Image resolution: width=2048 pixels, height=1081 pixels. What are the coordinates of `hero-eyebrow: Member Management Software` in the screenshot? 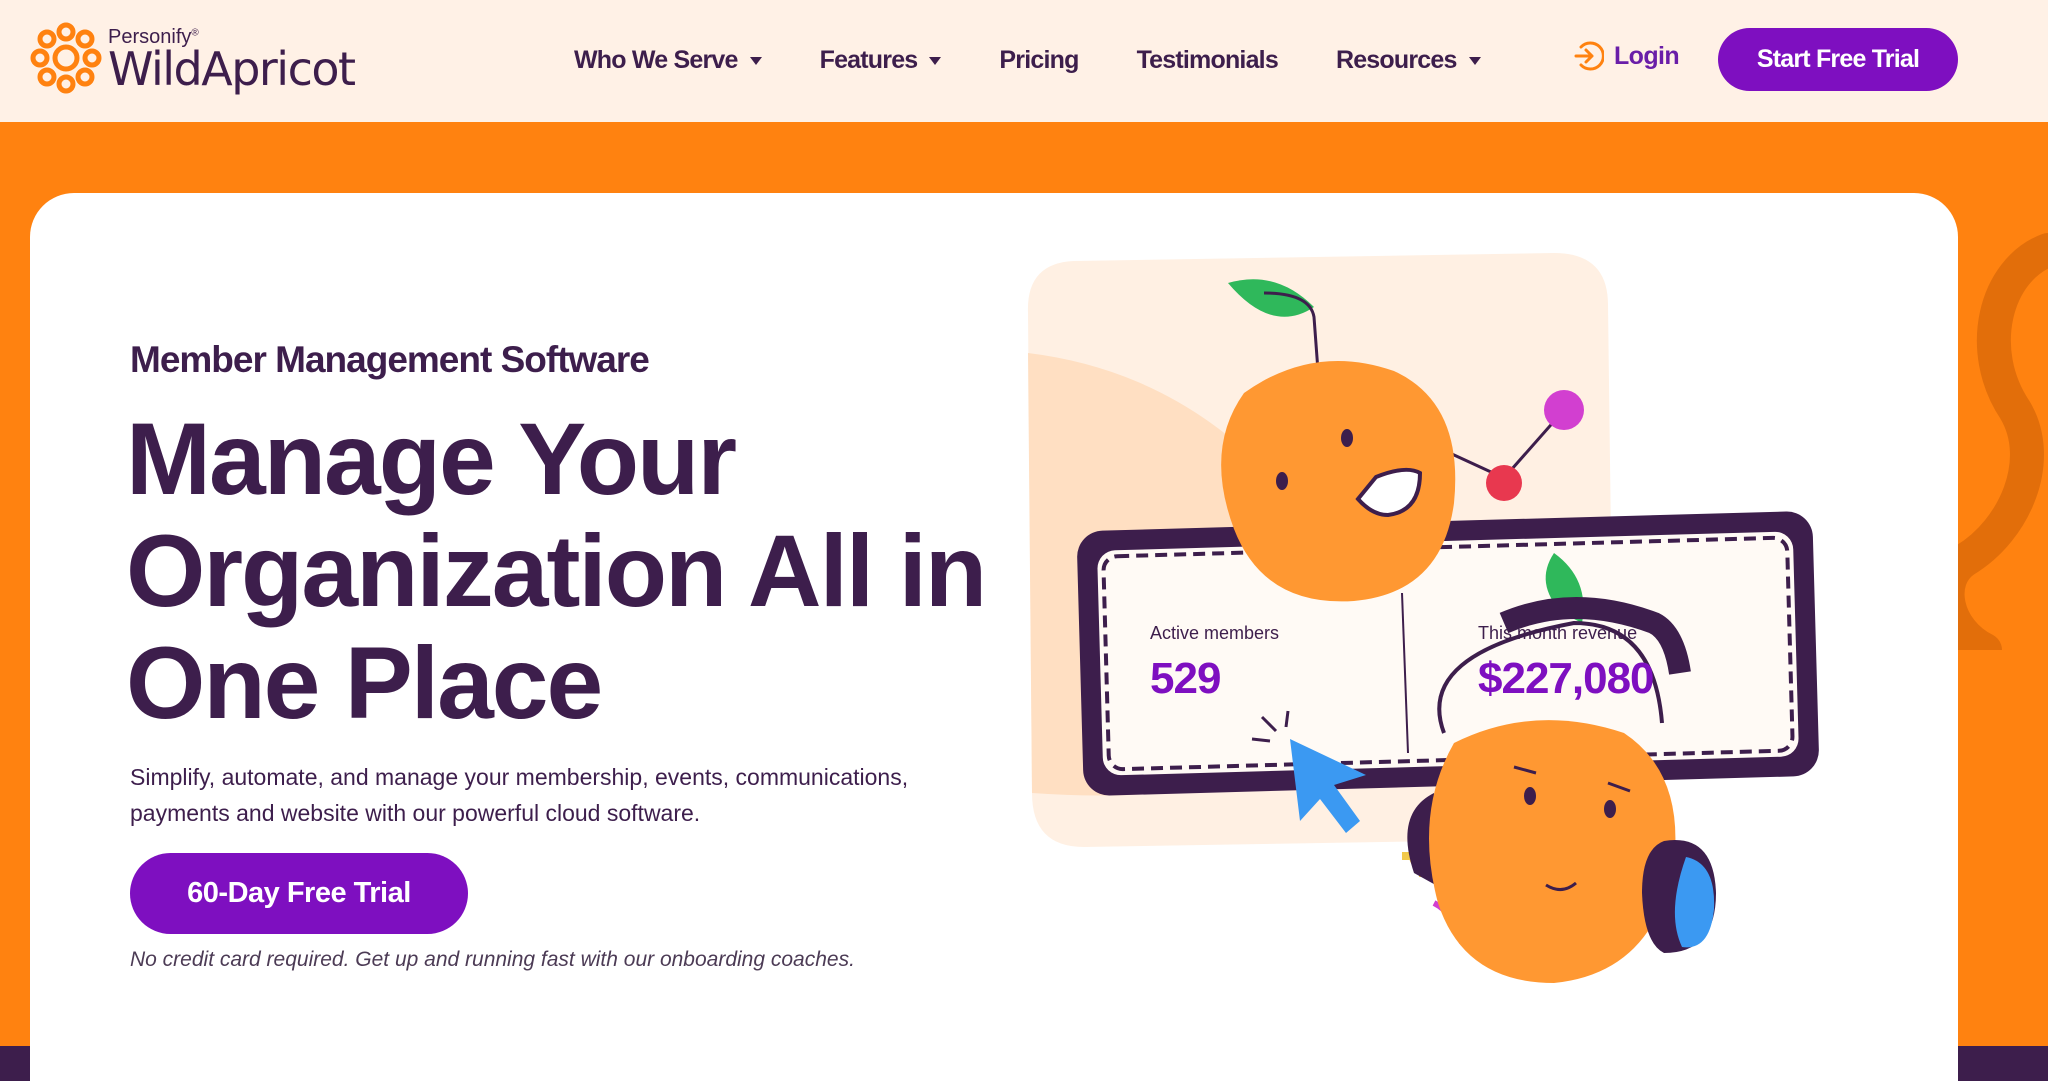 It's located at (390, 359).